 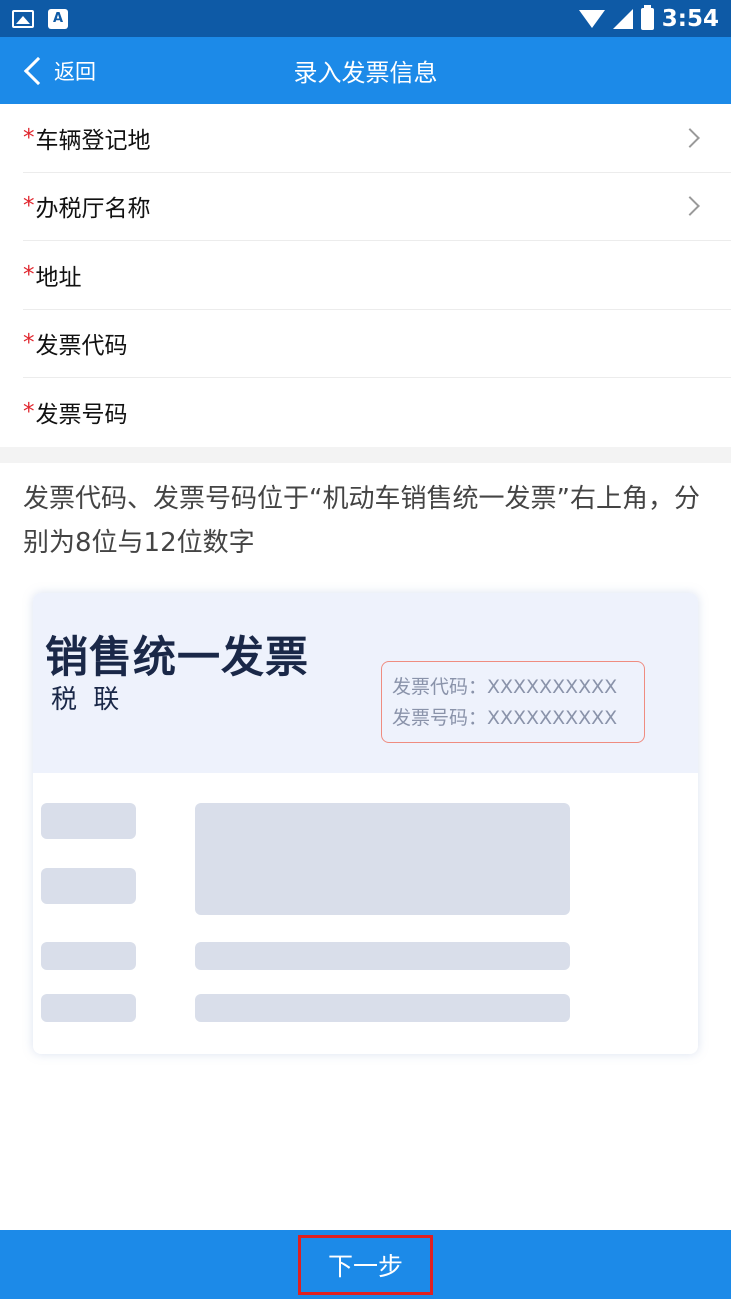 What do you see at coordinates (23, 18) in the screenshot?
I see `image-icon` at bounding box center [23, 18].